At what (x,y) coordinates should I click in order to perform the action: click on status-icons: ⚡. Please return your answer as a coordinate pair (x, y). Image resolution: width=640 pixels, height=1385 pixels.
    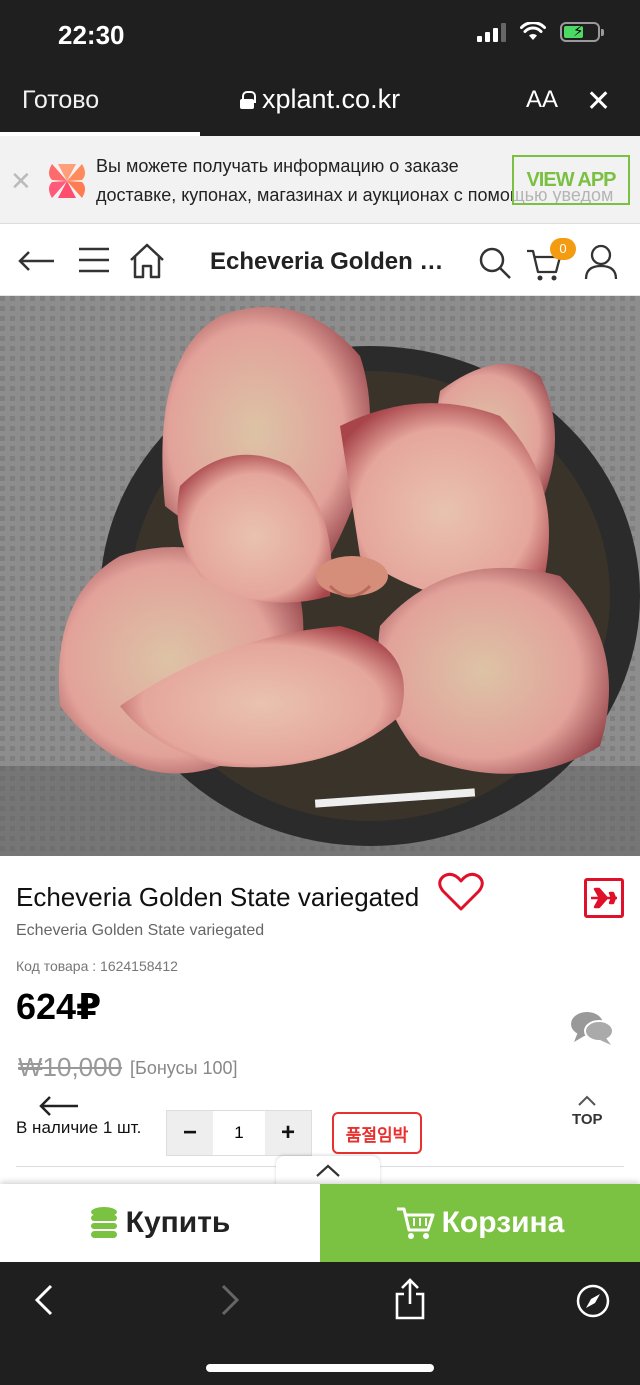
    Looking at the image, I should click on (540, 32).